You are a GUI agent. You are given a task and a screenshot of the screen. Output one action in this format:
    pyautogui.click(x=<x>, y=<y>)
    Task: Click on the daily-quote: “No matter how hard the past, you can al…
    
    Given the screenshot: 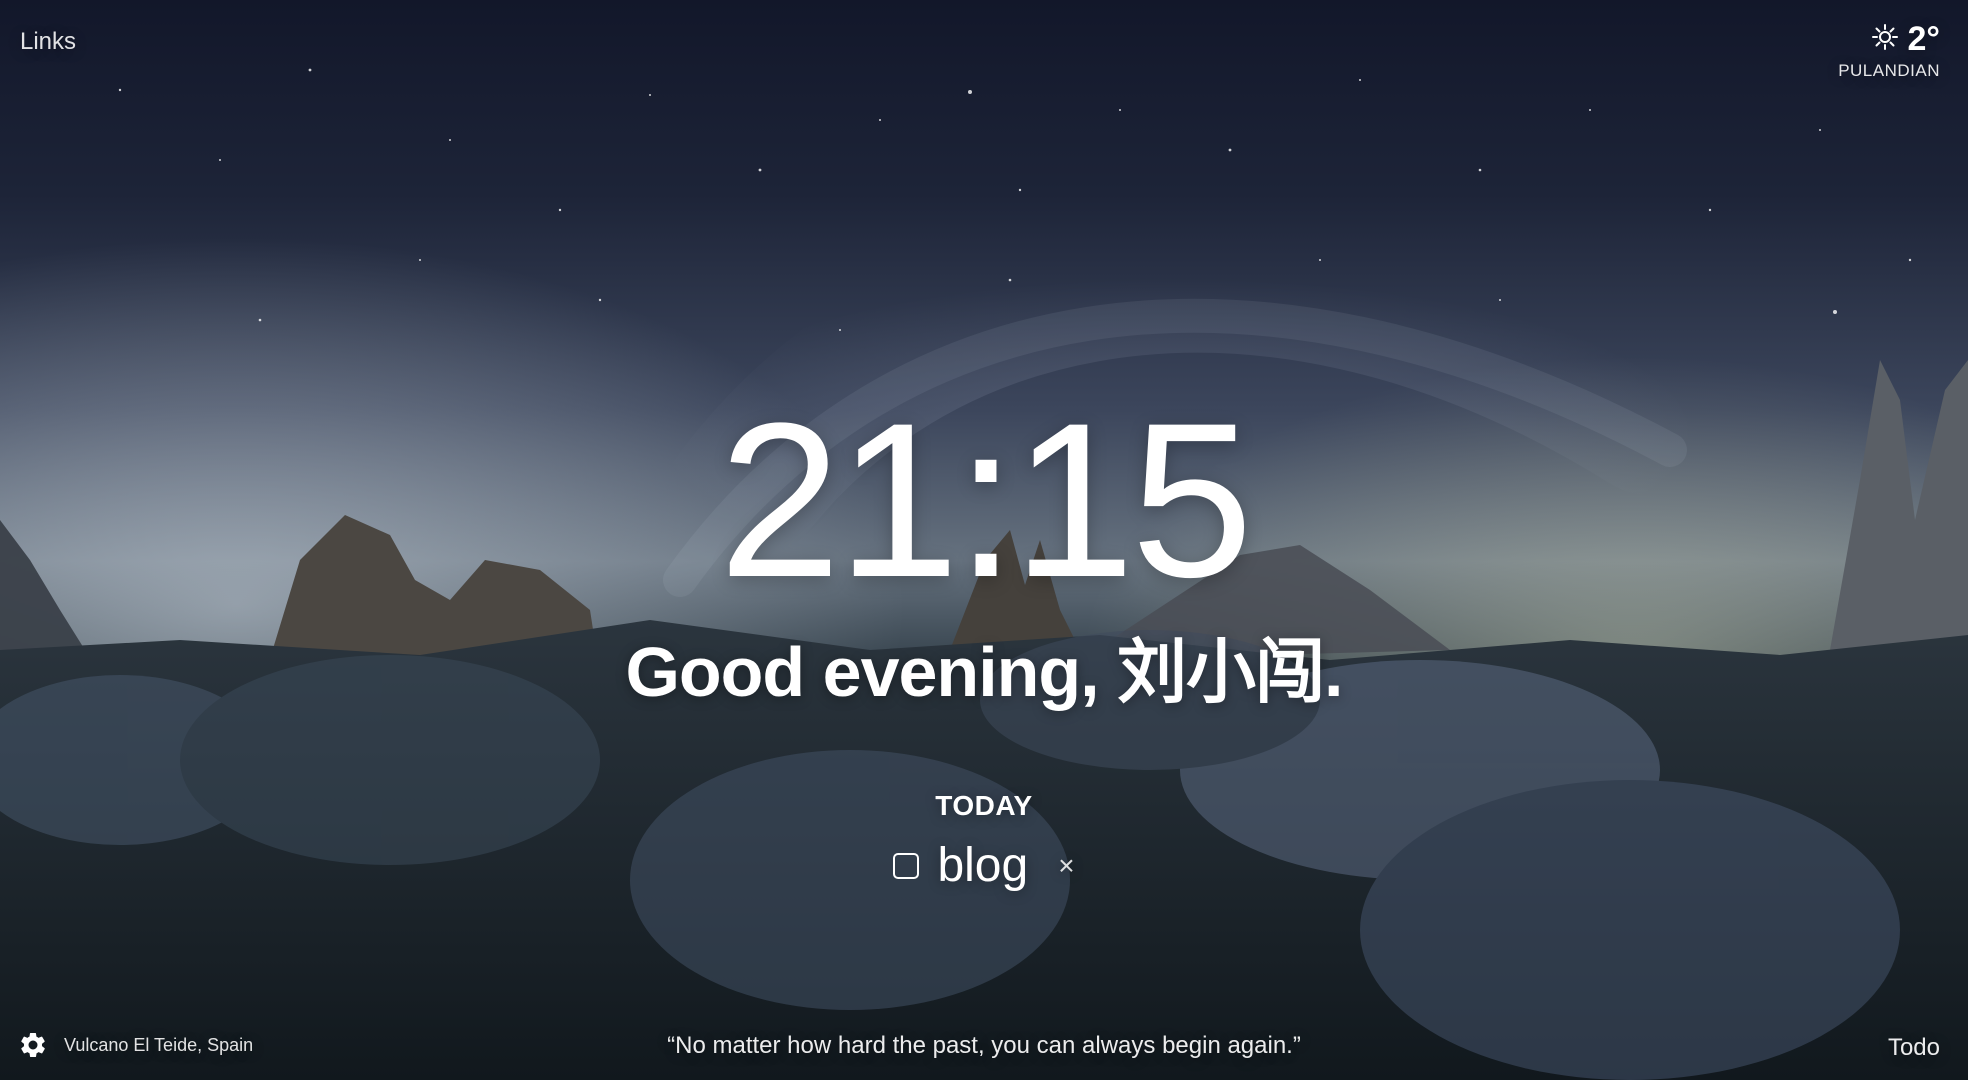 What is the action you would take?
    pyautogui.click(x=984, y=1045)
    